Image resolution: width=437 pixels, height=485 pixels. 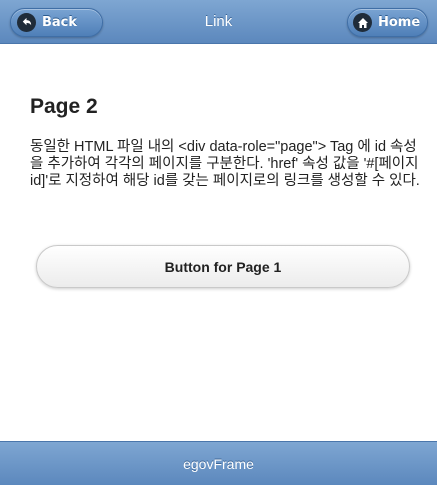 What do you see at coordinates (399, 22) in the screenshot?
I see `home-button-label: Home` at bounding box center [399, 22].